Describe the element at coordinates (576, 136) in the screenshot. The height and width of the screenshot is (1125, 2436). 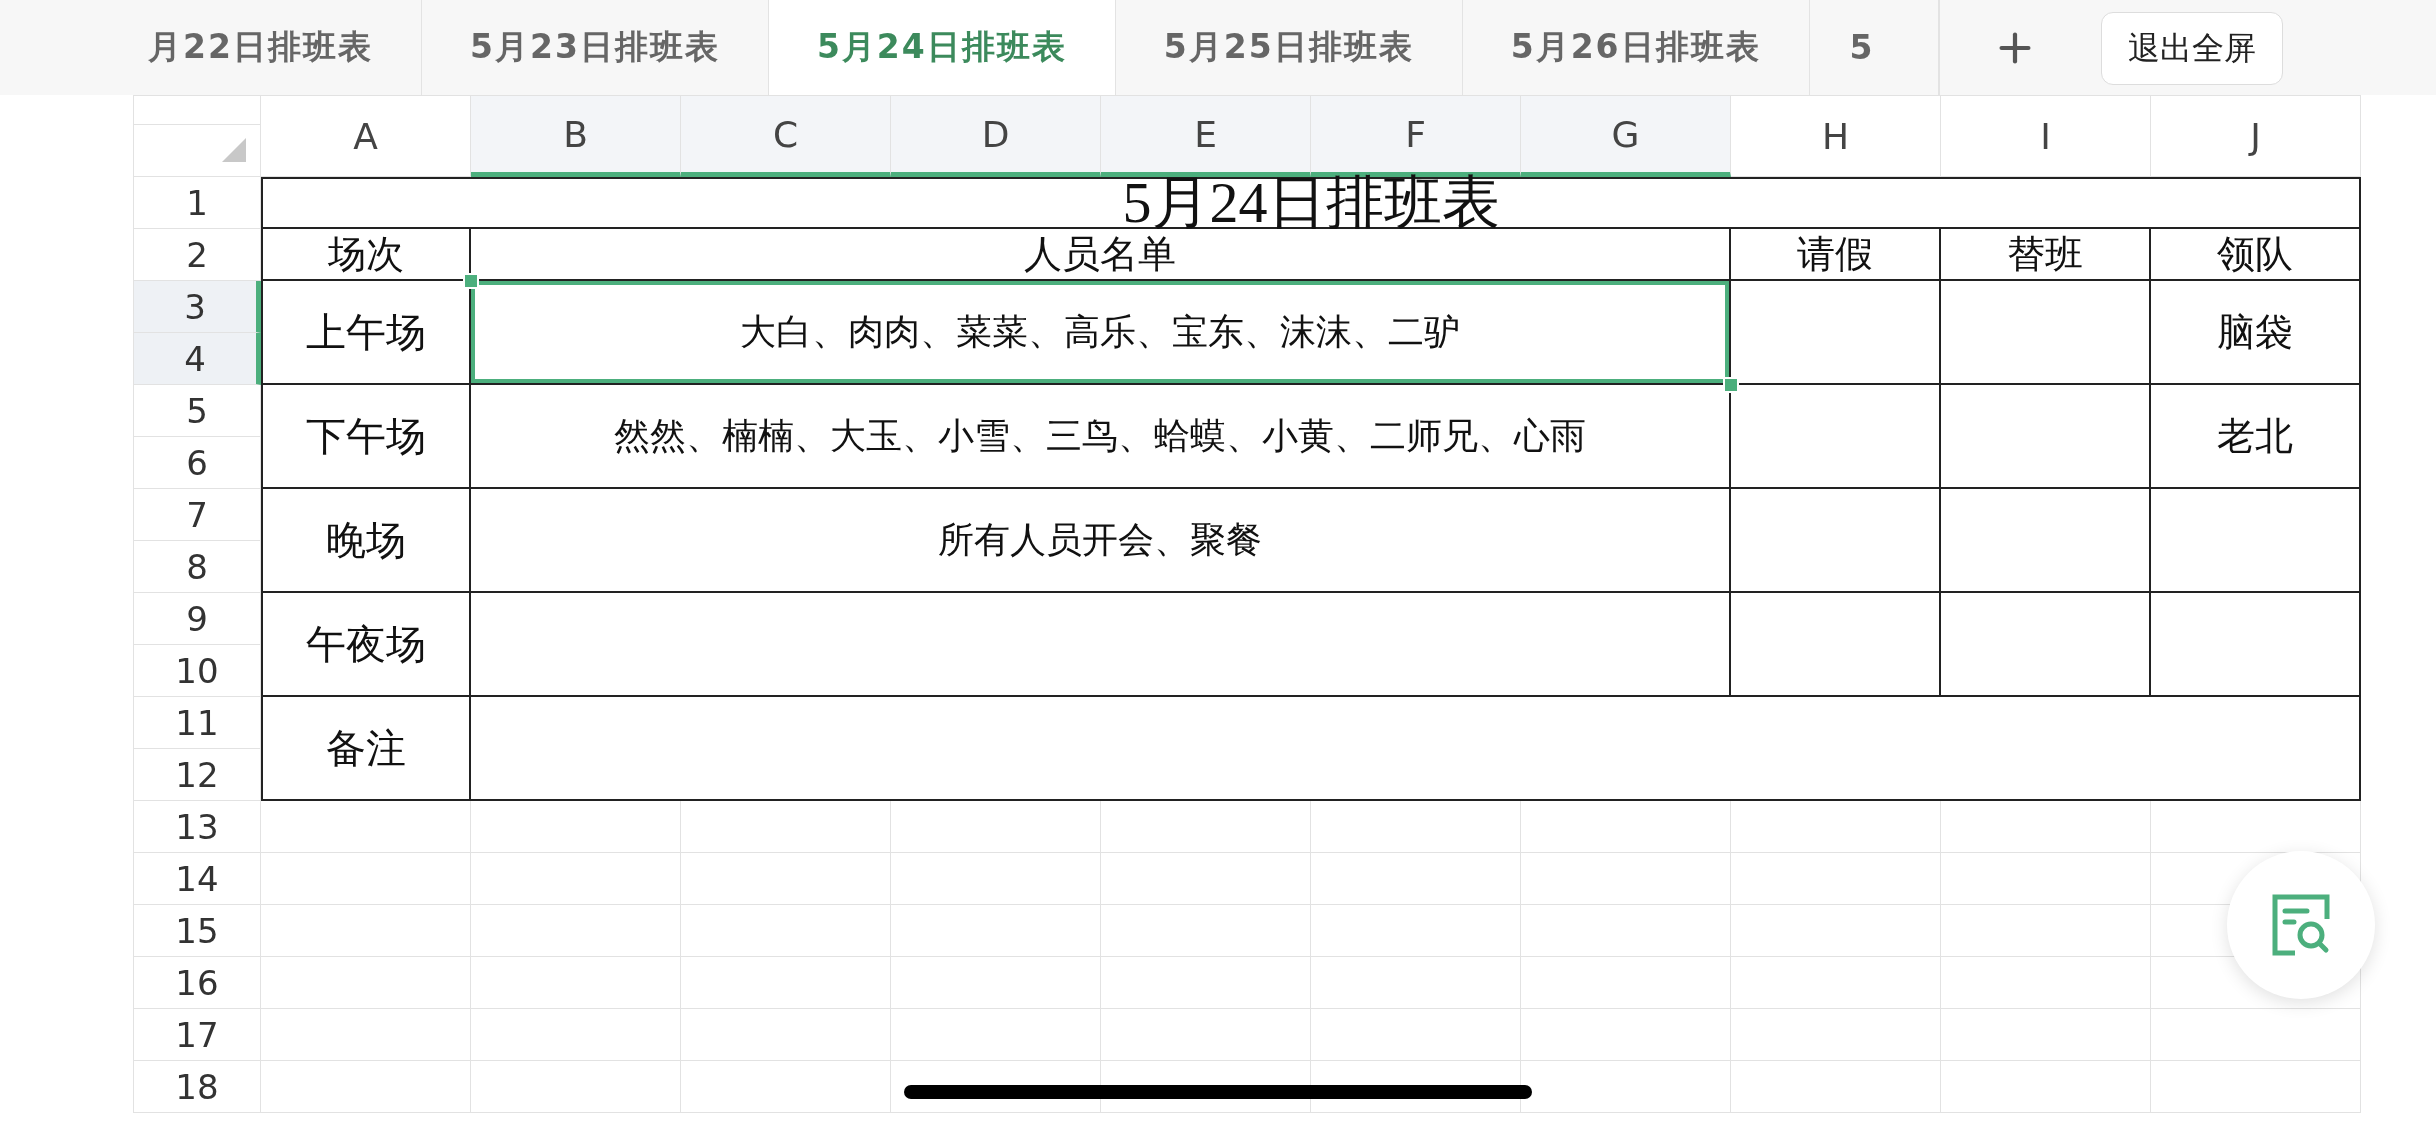
I see `column-header: B` at that location.